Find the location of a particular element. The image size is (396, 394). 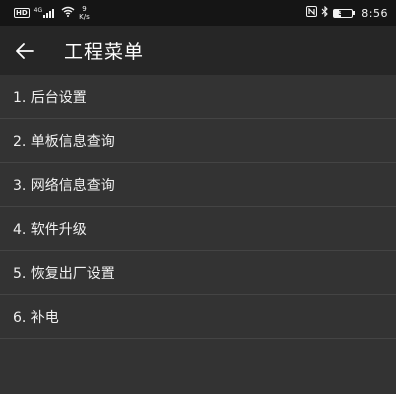

status-bar: HD 4G 9 K/s 37 8:56 is located at coordinates (198, 13).